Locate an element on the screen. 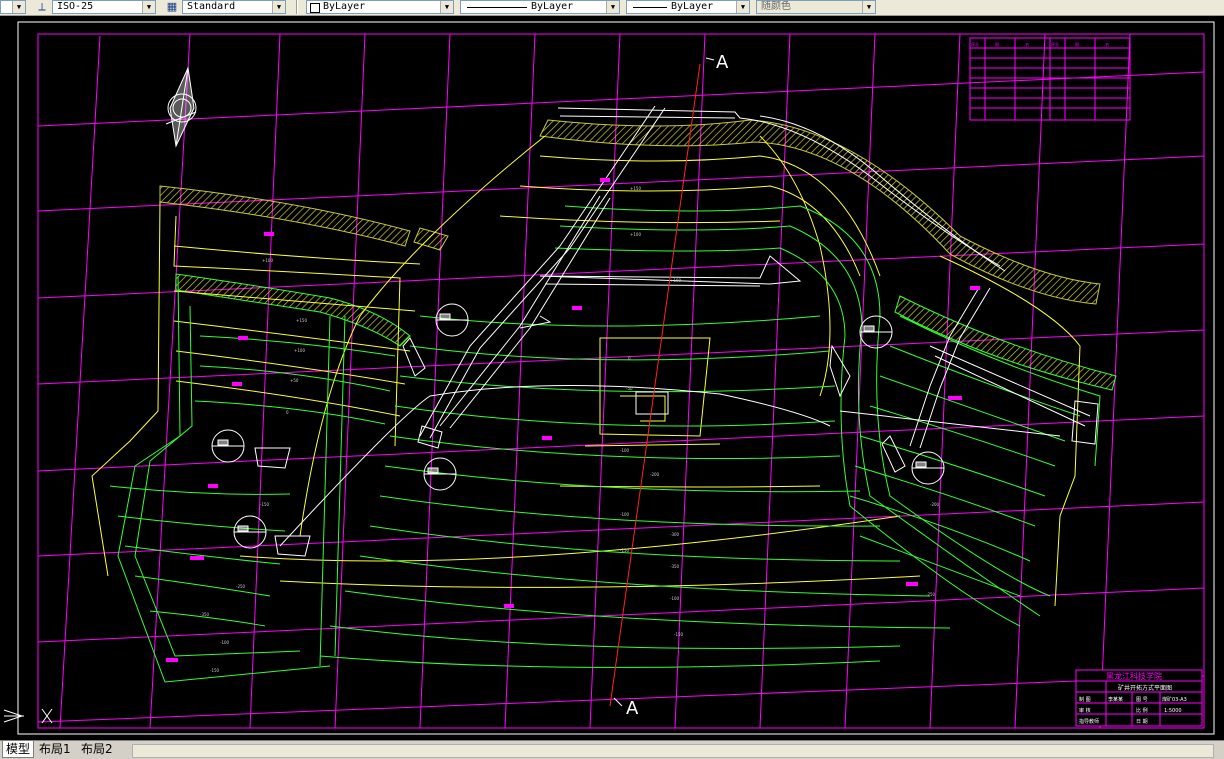 The width and height of the screenshot is (1224, 759). layout-tab-bar: 模型 布局1 布局2 is located at coordinates (612, 749).